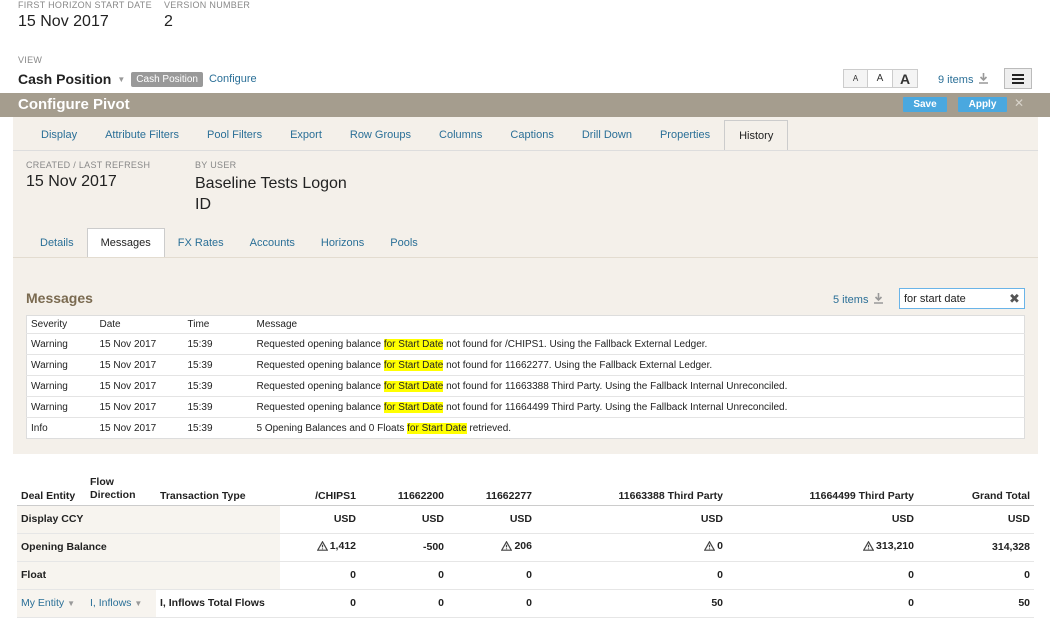 Image resolution: width=1050 pixels, height=619 pixels. What do you see at coordinates (905, 78) in the screenshot?
I see `font-large-button: A` at bounding box center [905, 78].